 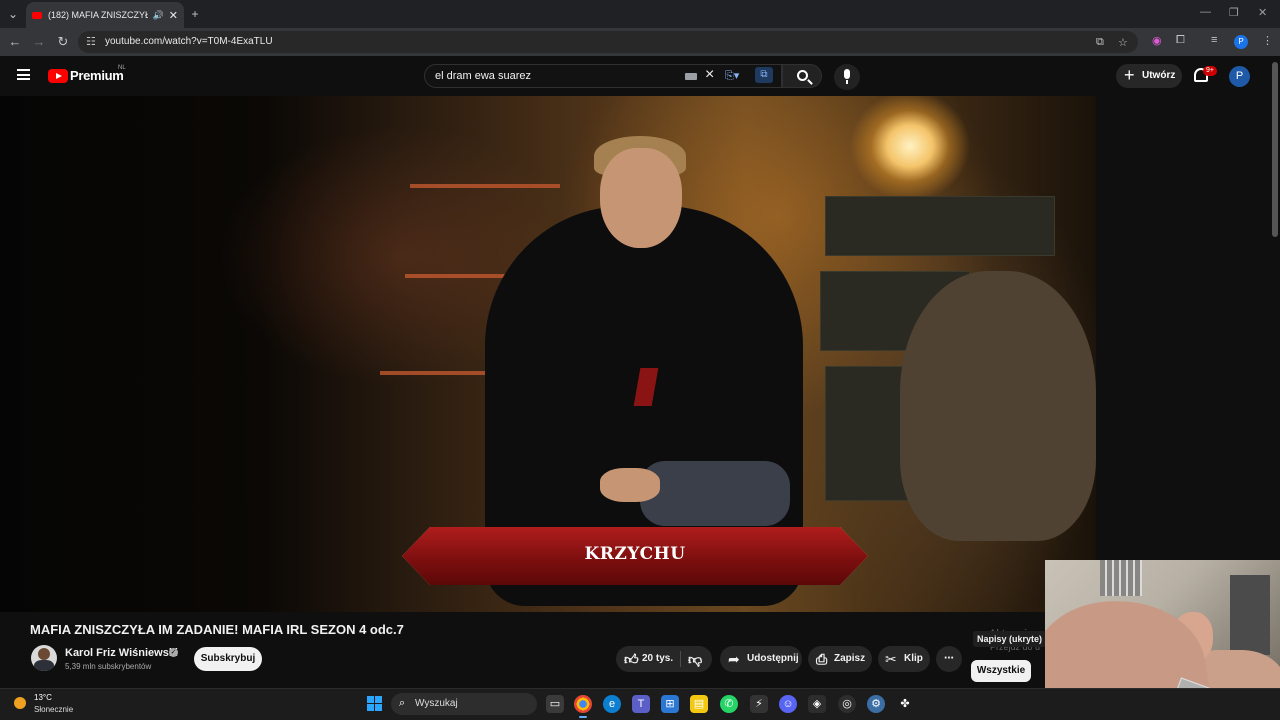 I want to click on notification-badge: 9+, so click(x=1210, y=71).